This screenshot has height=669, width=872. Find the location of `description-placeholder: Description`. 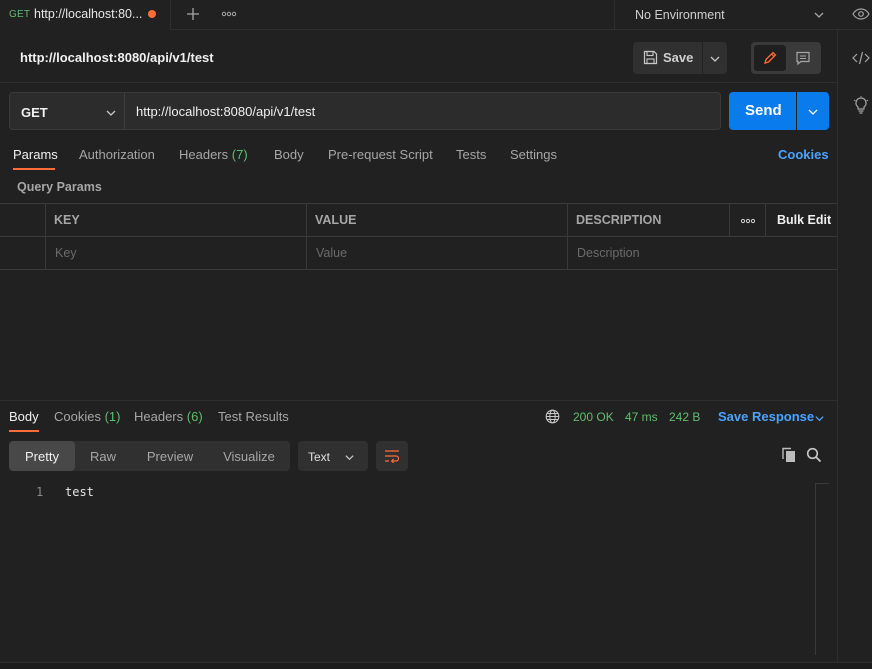

description-placeholder: Description is located at coordinates (608, 253).